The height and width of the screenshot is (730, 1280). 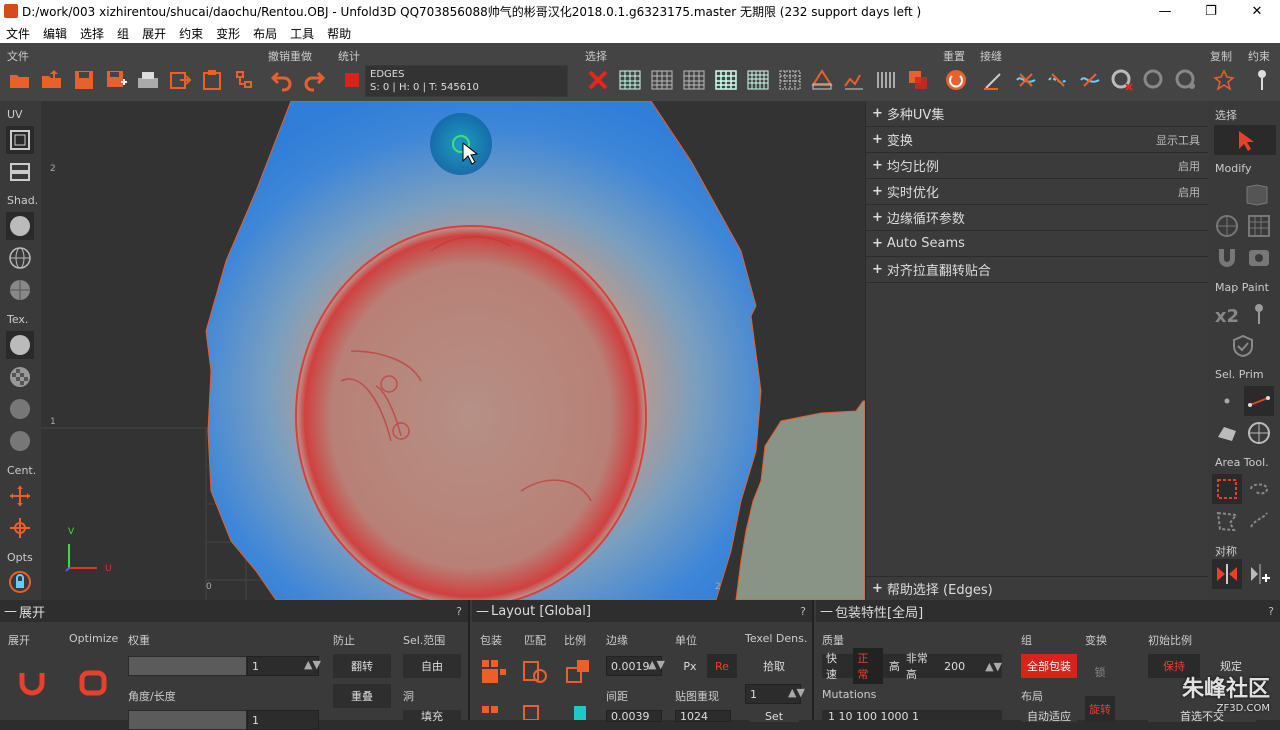 What do you see at coordinates (1178, 140) in the screenshot?
I see `show-tools-toggle: 显示工具` at bounding box center [1178, 140].